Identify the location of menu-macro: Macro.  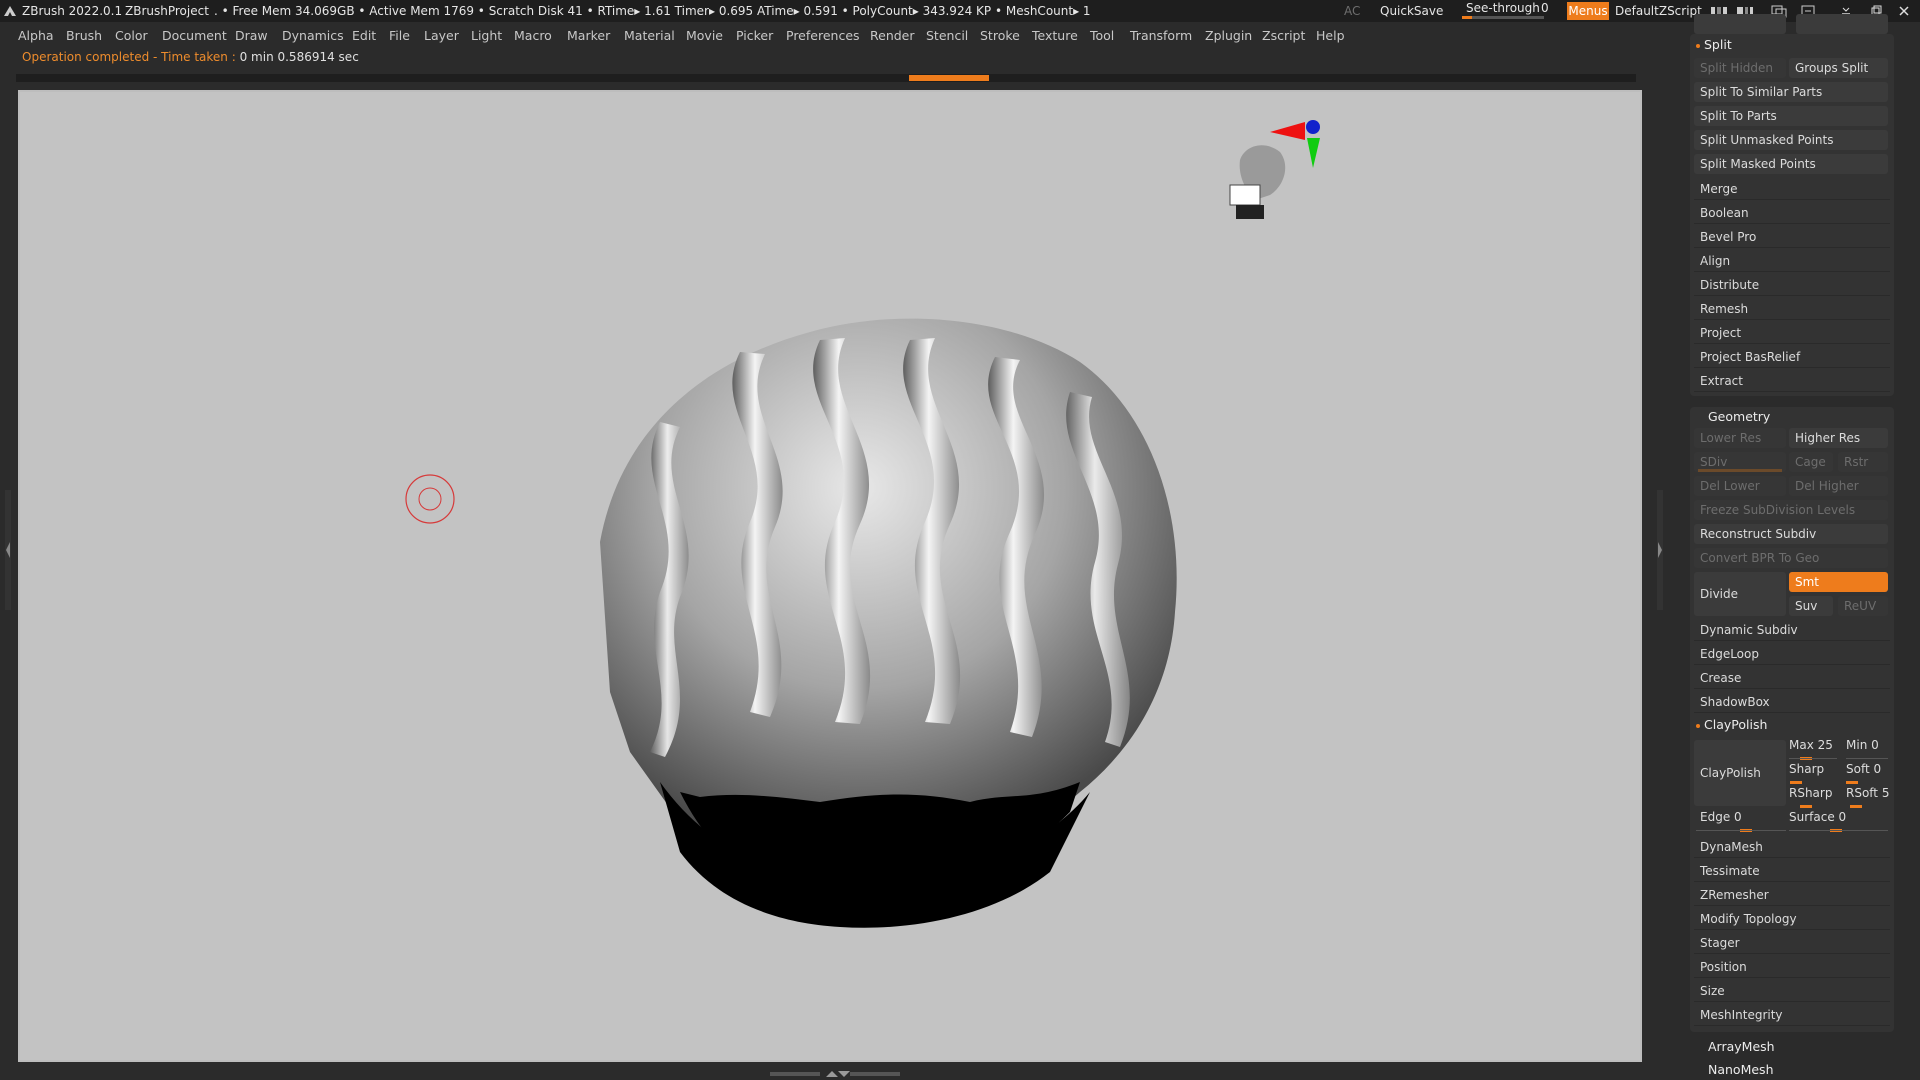
(533, 36).